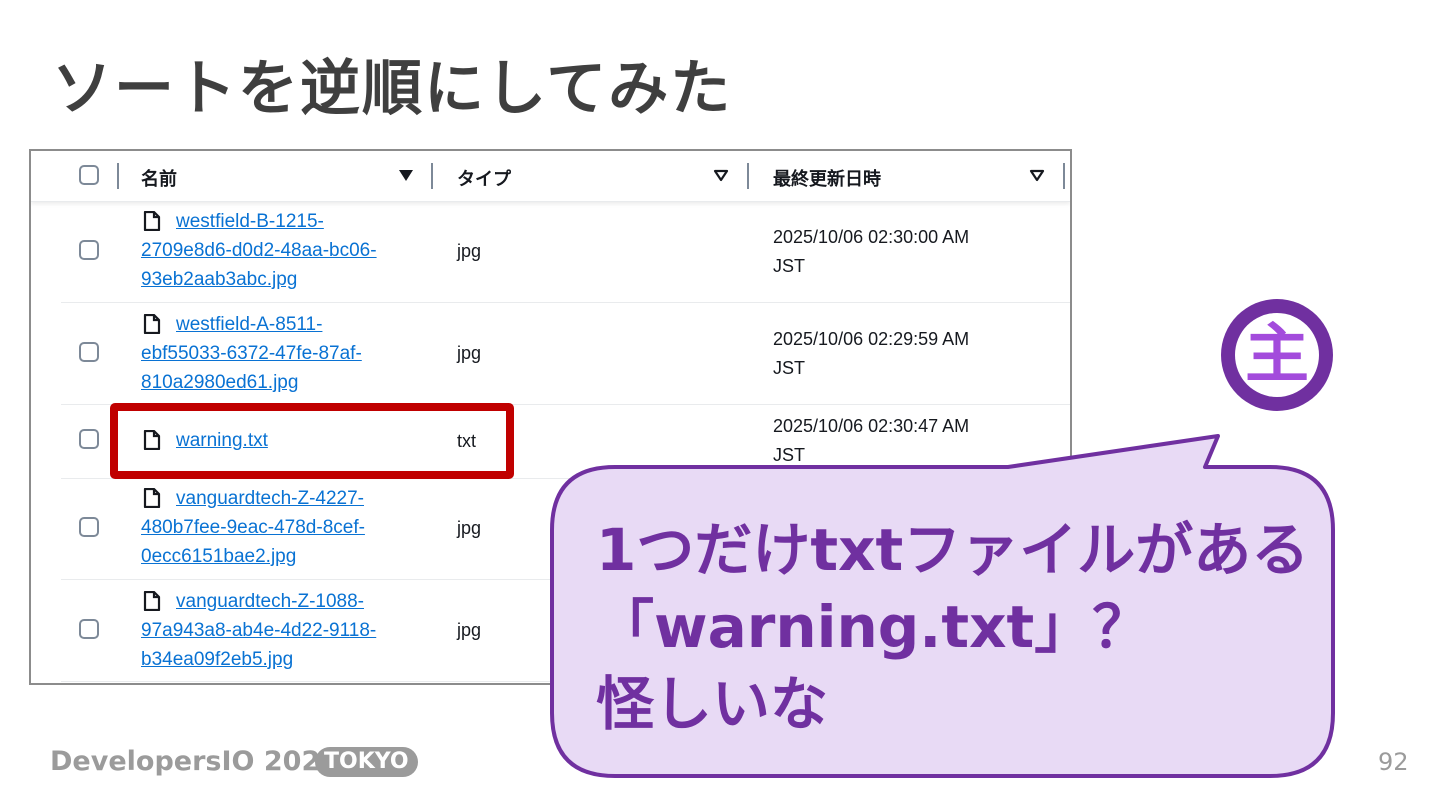 The image size is (1440, 810). What do you see at coordinates (392, 89) in the screenshot?
I see `slide-title: ソートを逆順にしてみた` at bounding box center [392, 89].